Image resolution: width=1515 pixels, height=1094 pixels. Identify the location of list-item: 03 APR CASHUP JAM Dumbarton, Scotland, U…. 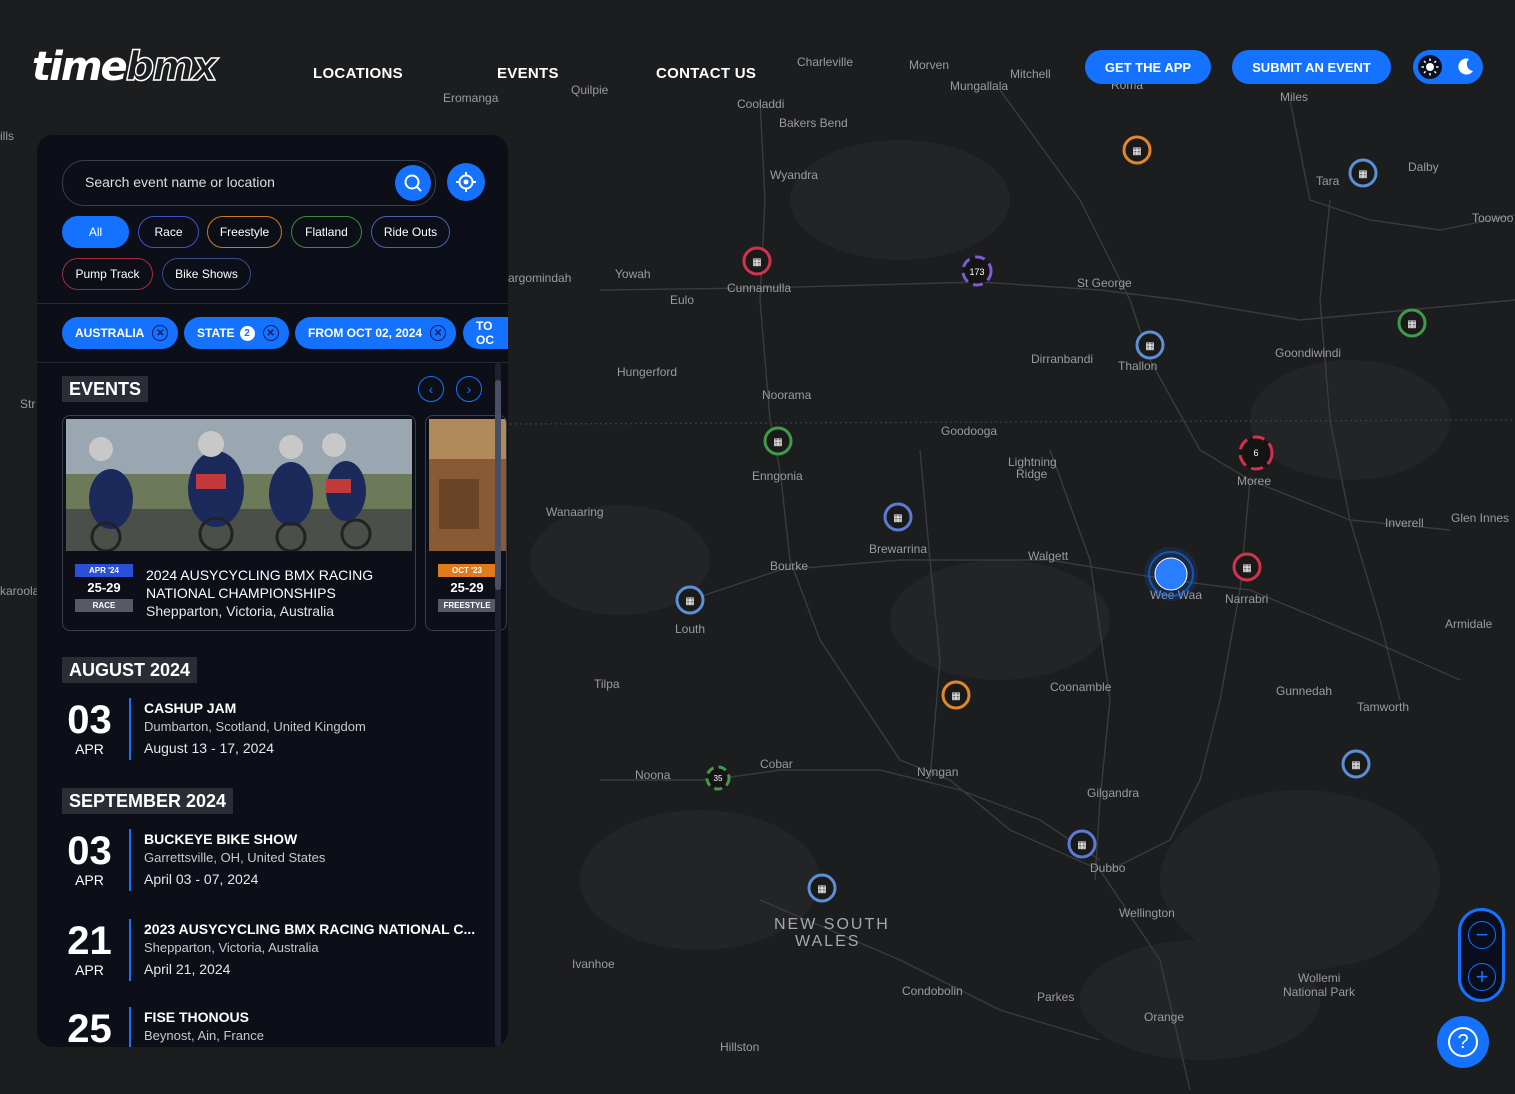
(272, 730).